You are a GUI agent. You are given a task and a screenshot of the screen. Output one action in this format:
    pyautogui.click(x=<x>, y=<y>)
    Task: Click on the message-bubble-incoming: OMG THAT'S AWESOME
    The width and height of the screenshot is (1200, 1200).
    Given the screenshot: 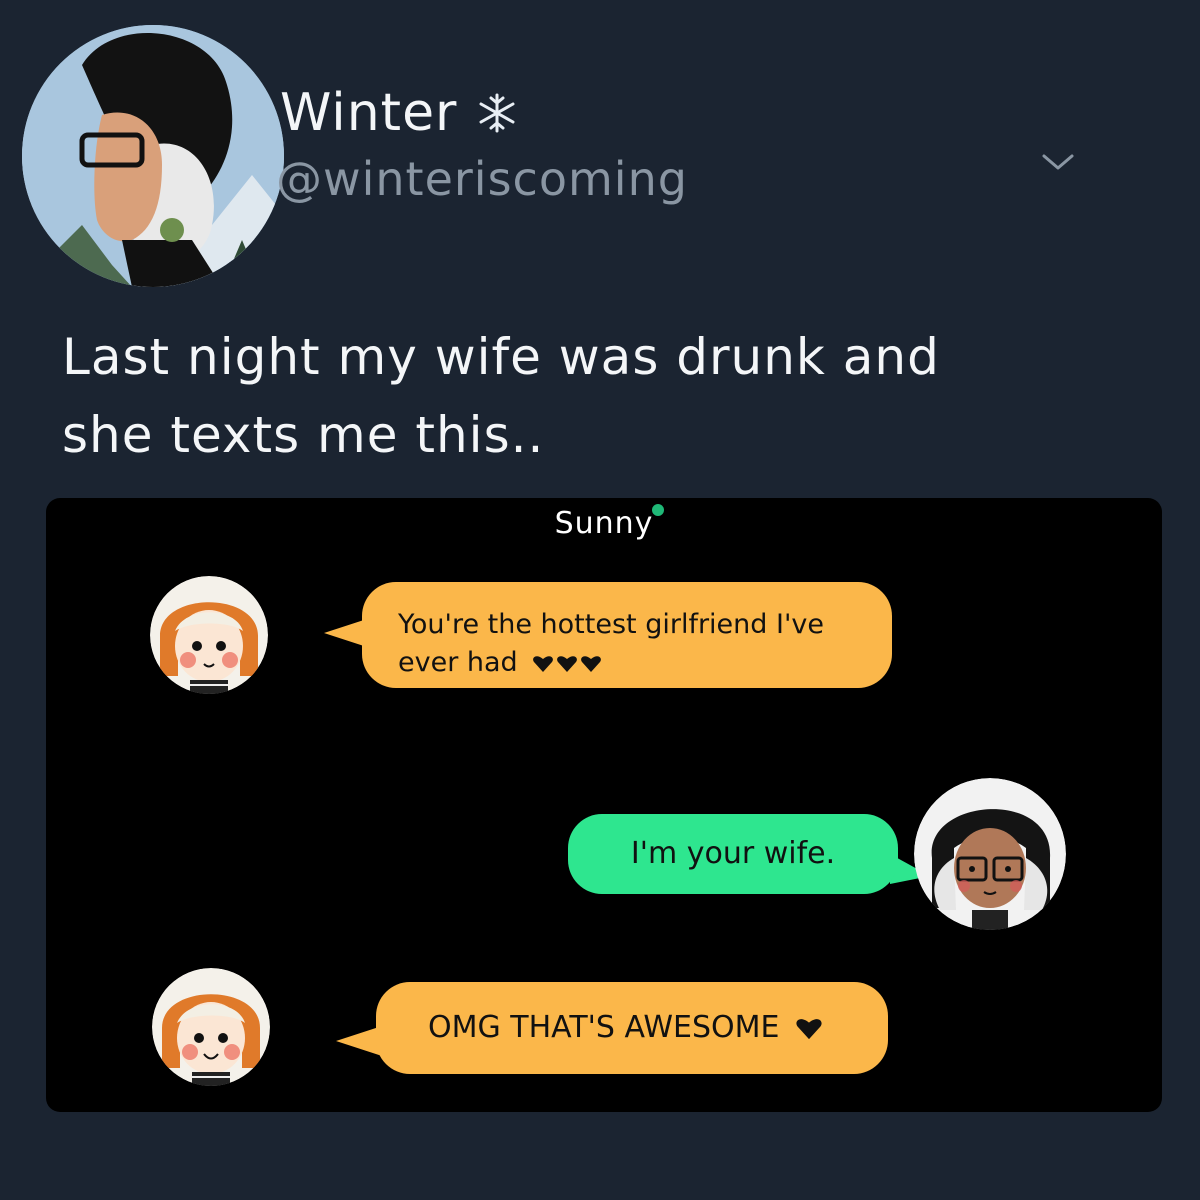 What is the action you would take?
    pyautogui.click(x=632, y=1028)
    